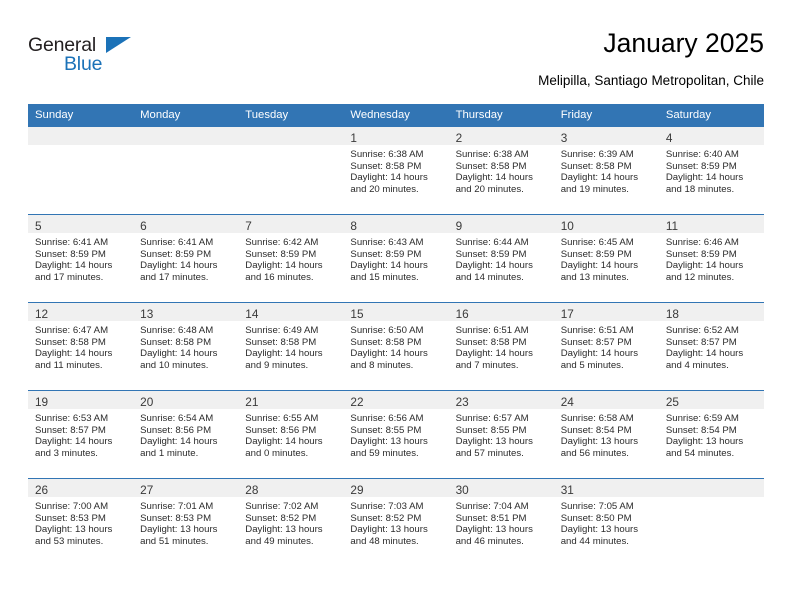 This screenshot has width=792, height=612. I want to click on day-number: 7, so click(248, 226).